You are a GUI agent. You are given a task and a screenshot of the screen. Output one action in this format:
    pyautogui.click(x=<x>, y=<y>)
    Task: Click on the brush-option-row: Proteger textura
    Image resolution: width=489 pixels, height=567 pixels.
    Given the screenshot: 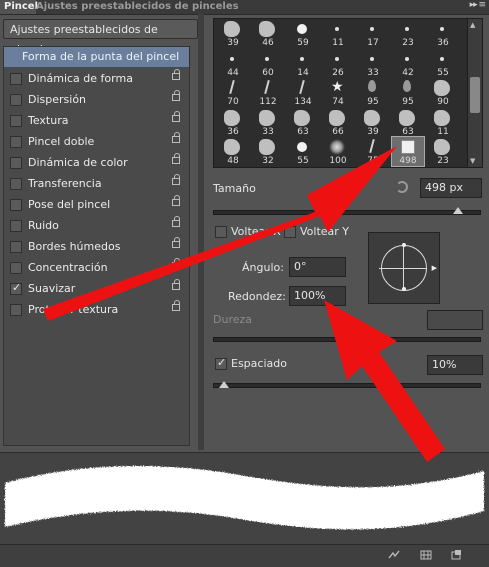 What is the action you would take?
    pyautogui.click(x=96, y=310)
    